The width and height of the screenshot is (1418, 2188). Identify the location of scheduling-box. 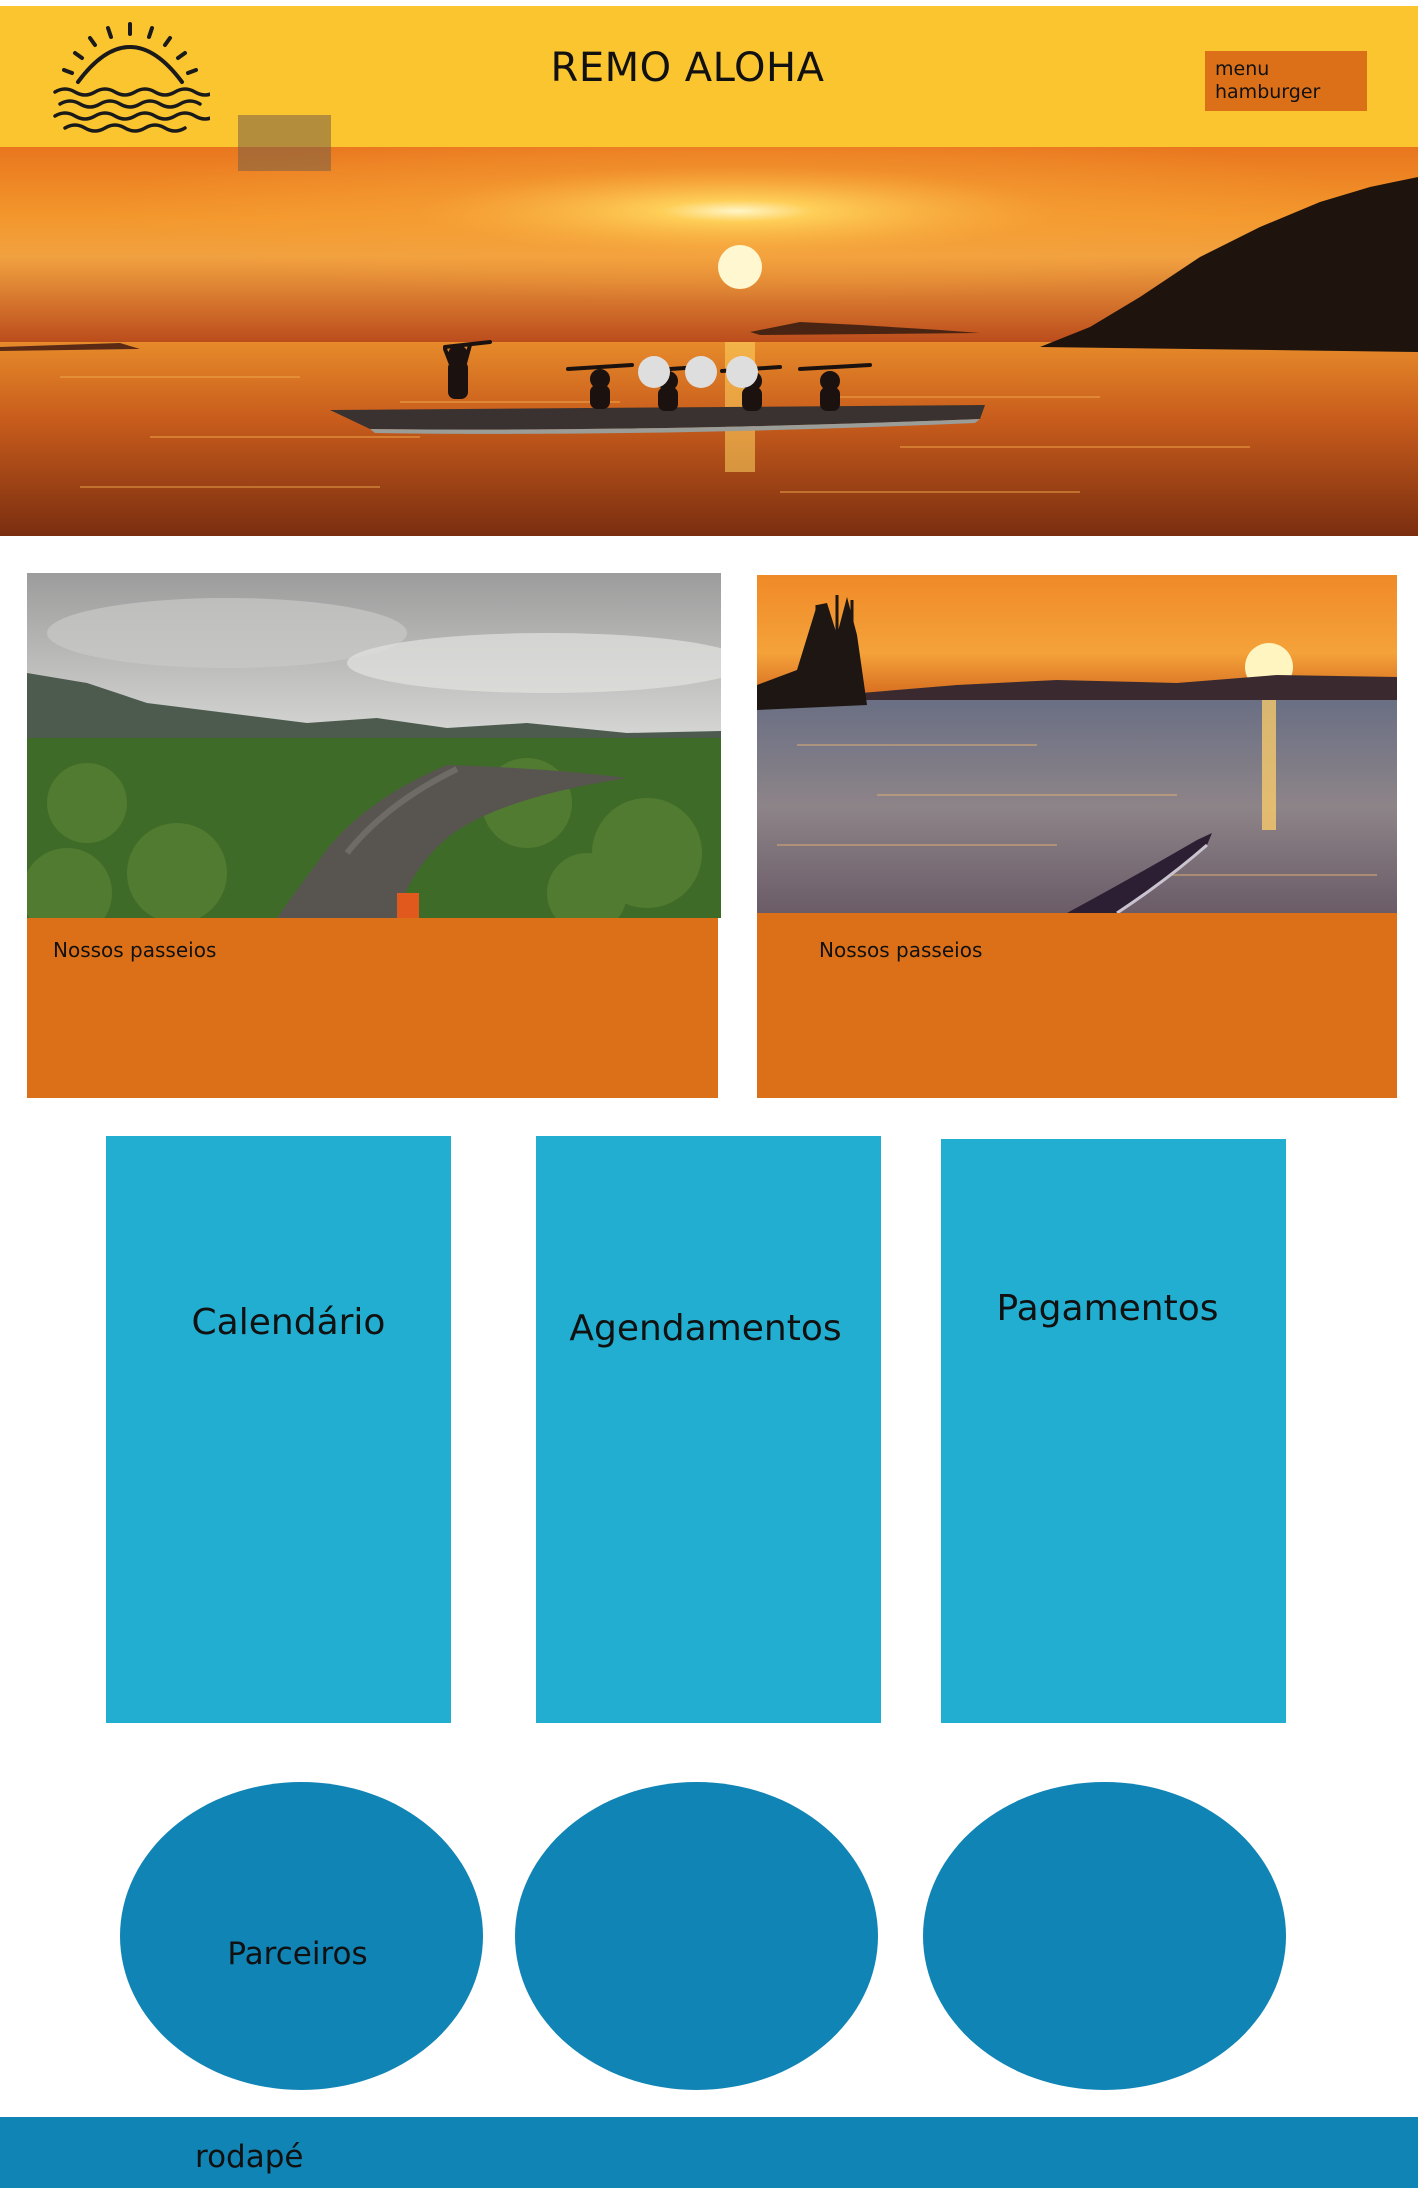
(708, 1429).